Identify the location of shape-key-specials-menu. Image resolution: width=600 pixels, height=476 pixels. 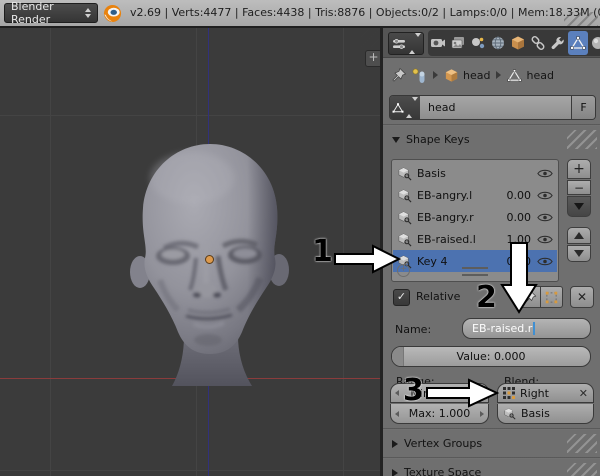
(579, 206).